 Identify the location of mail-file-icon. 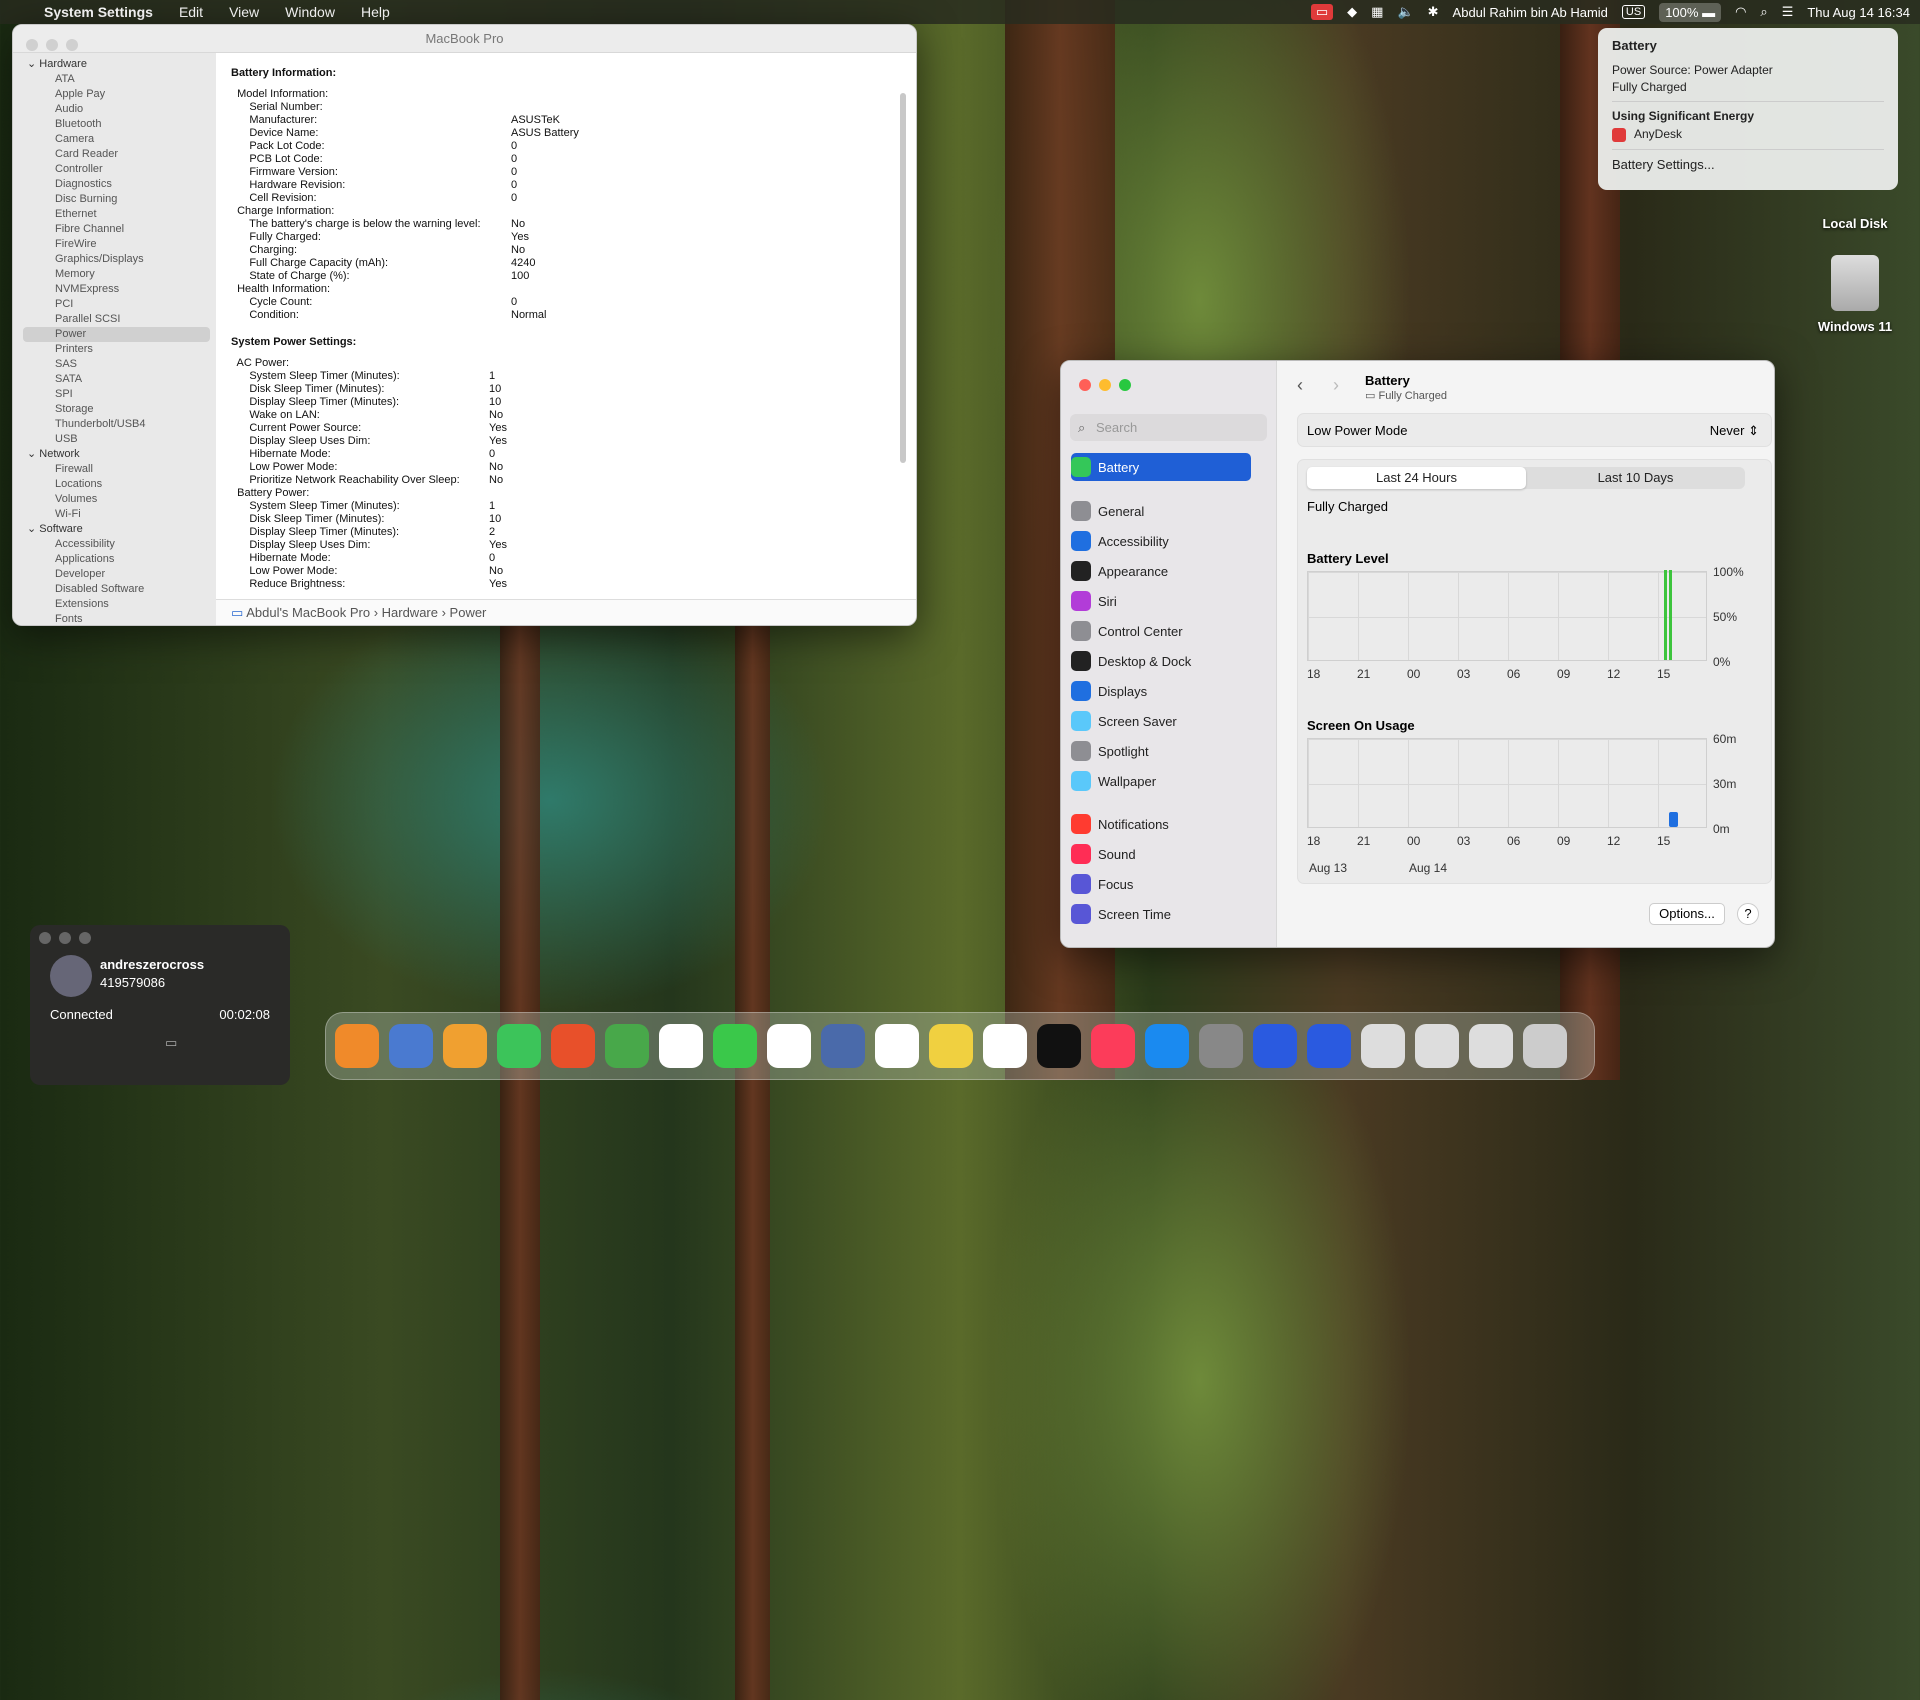
(1491, 1046).